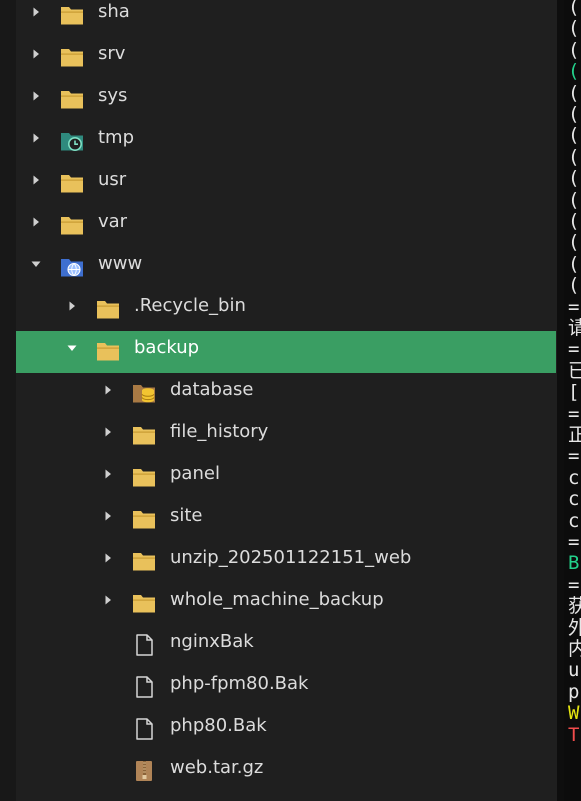 This screenshot has width=581, height=801. What do you see at coordinates (112, 53) in the screenshot?
I see `tree-item-label: srv` at bounding box center [112, 53].